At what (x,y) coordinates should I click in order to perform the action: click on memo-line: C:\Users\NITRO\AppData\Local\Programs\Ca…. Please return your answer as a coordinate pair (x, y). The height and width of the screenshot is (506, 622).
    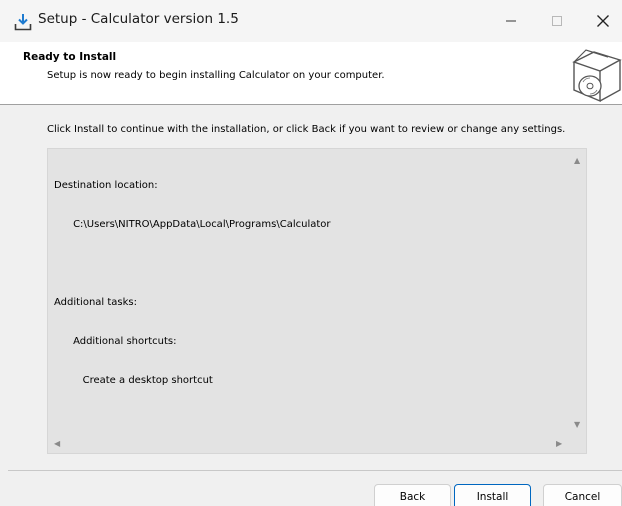
    Looking at the image, I should click on (192, 224).